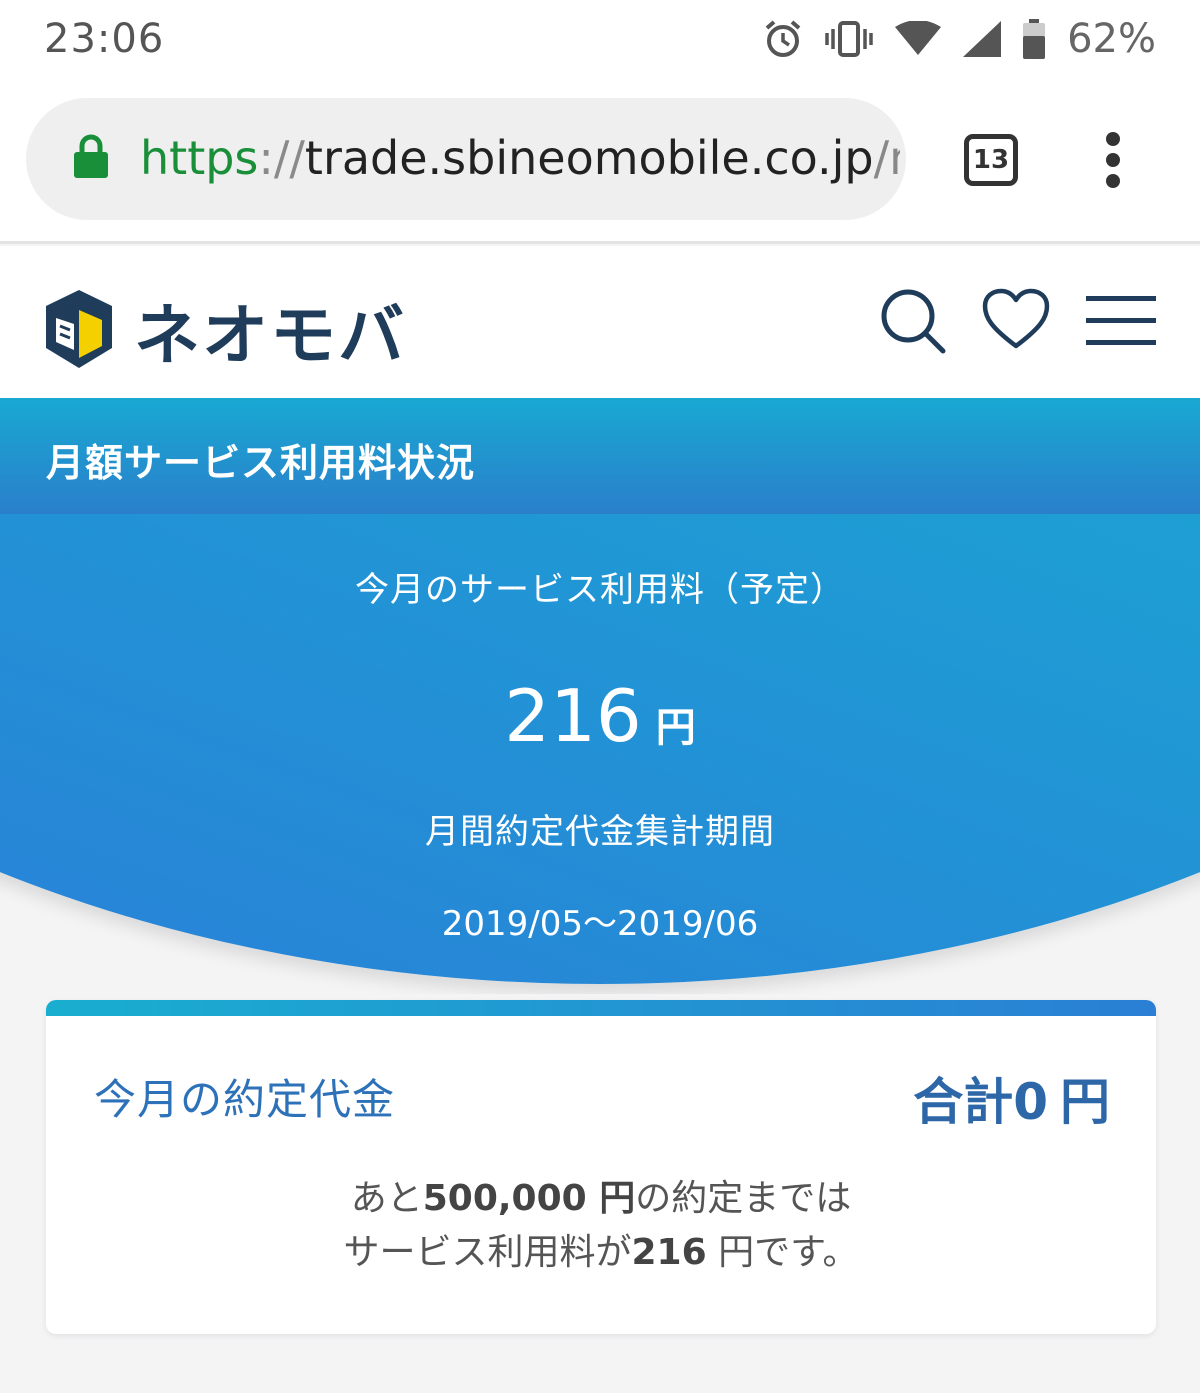  I want to click on tab-switcher-button: 13, so click(991, 160).